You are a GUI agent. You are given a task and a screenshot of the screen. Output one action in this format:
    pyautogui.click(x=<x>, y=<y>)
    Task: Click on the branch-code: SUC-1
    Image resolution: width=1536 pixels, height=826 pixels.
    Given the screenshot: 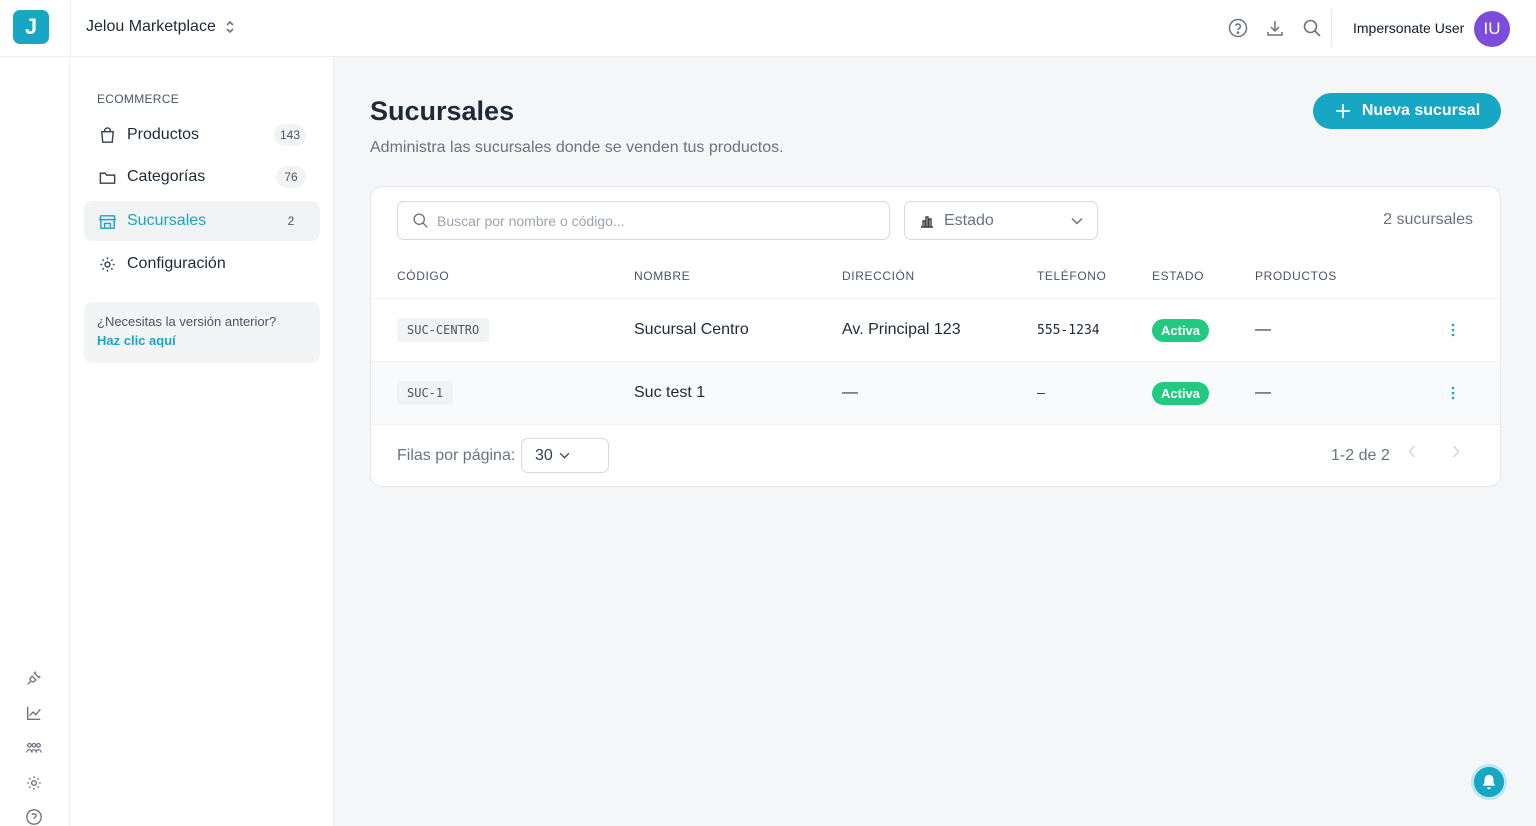 What is the action you would take?
    pyautogui.click(x=425, y=393)
    